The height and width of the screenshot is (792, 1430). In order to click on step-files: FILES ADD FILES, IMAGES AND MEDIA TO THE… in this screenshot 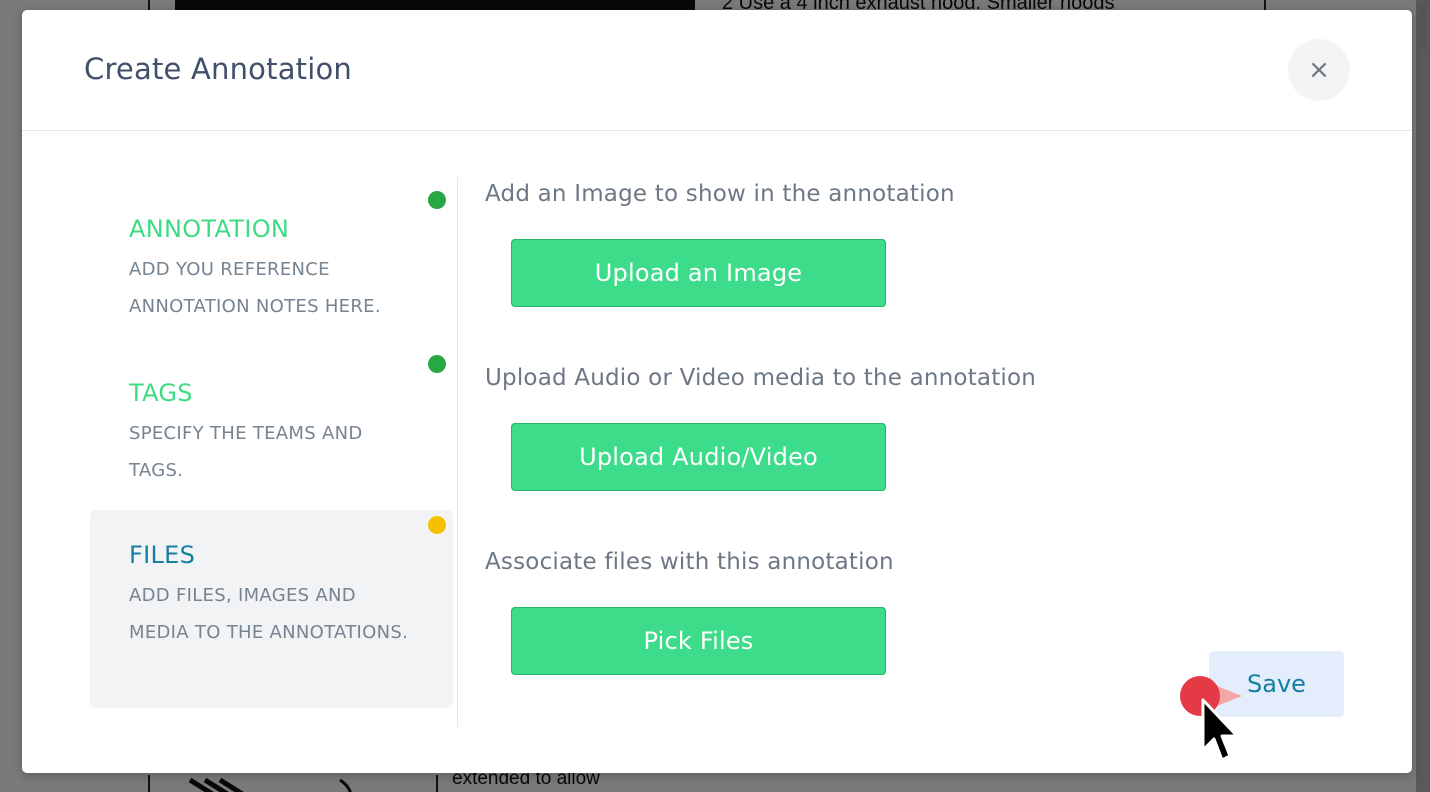, I will do `click(271, 609)`.